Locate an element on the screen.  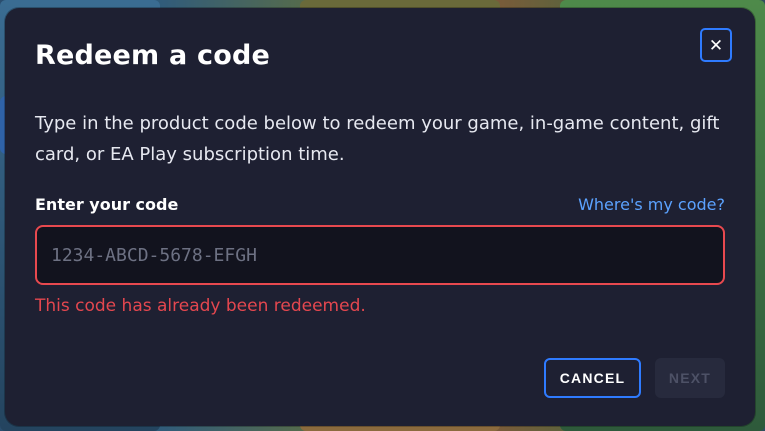
close-button: ✕ is located at coordinates (716, 45).